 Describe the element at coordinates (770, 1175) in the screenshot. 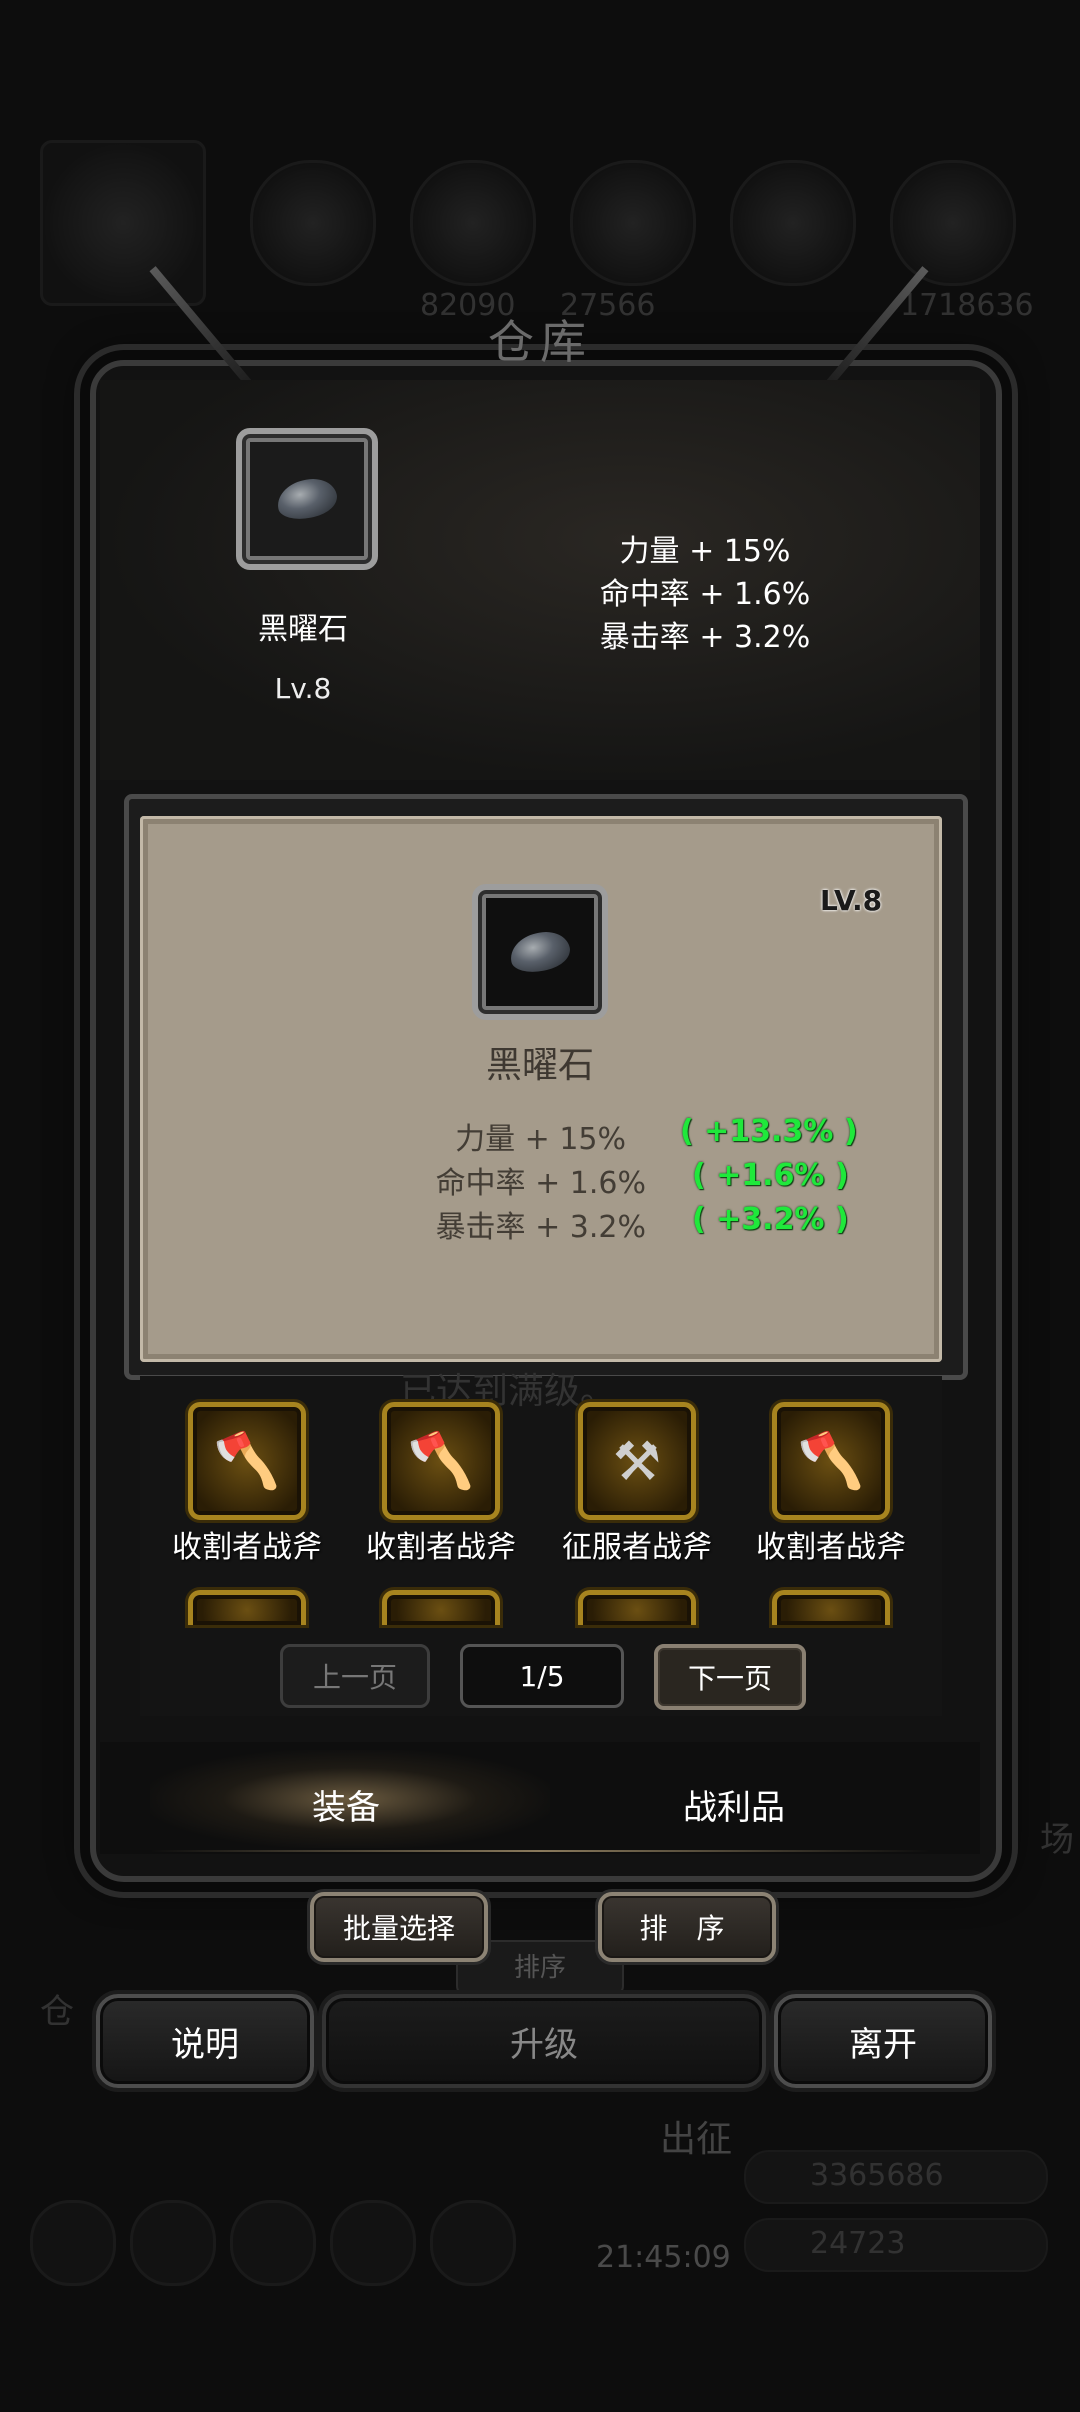

I see `detail-bonus-accuracy: ( +1.6% )` at that location.